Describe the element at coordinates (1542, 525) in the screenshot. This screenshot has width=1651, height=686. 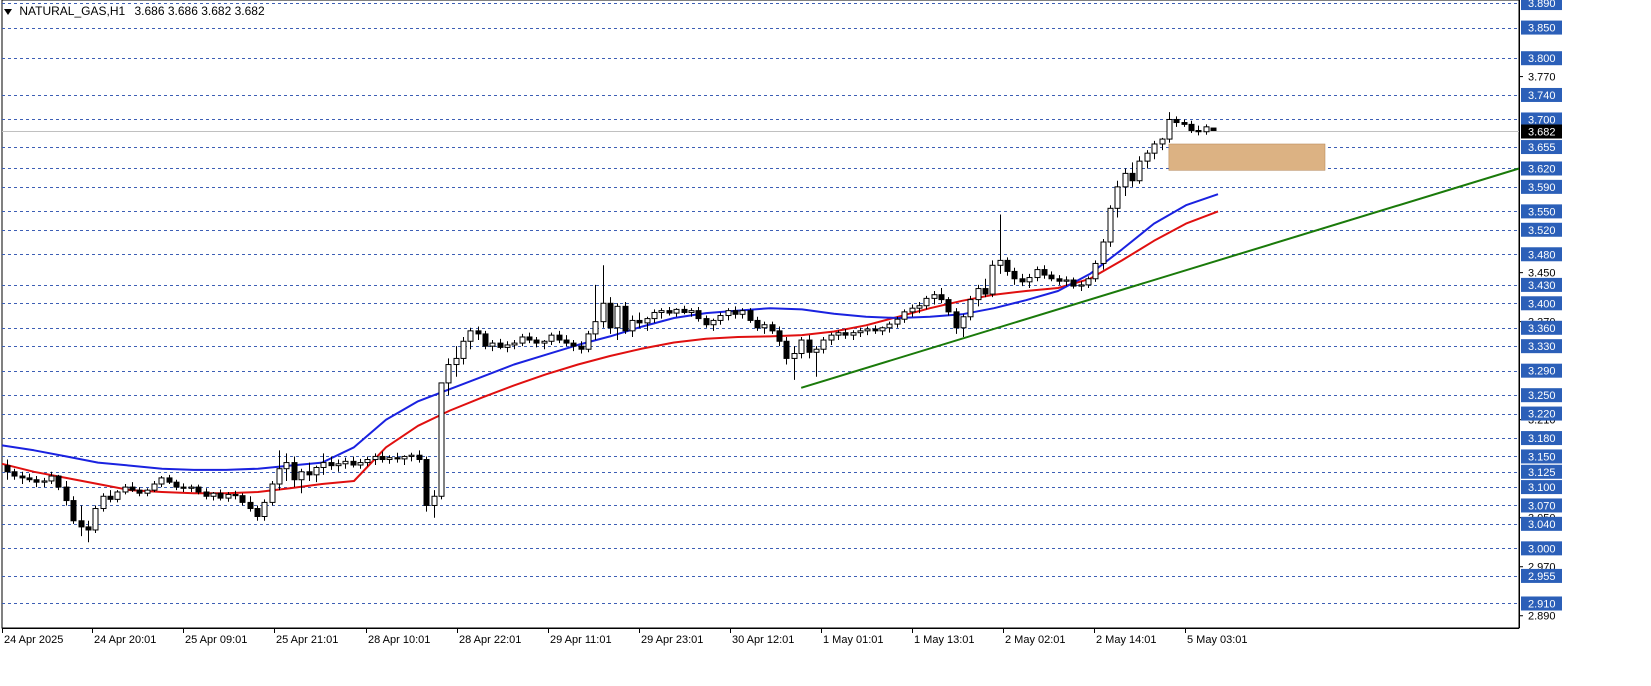
I see `level-label-text: 3.040` at that location.